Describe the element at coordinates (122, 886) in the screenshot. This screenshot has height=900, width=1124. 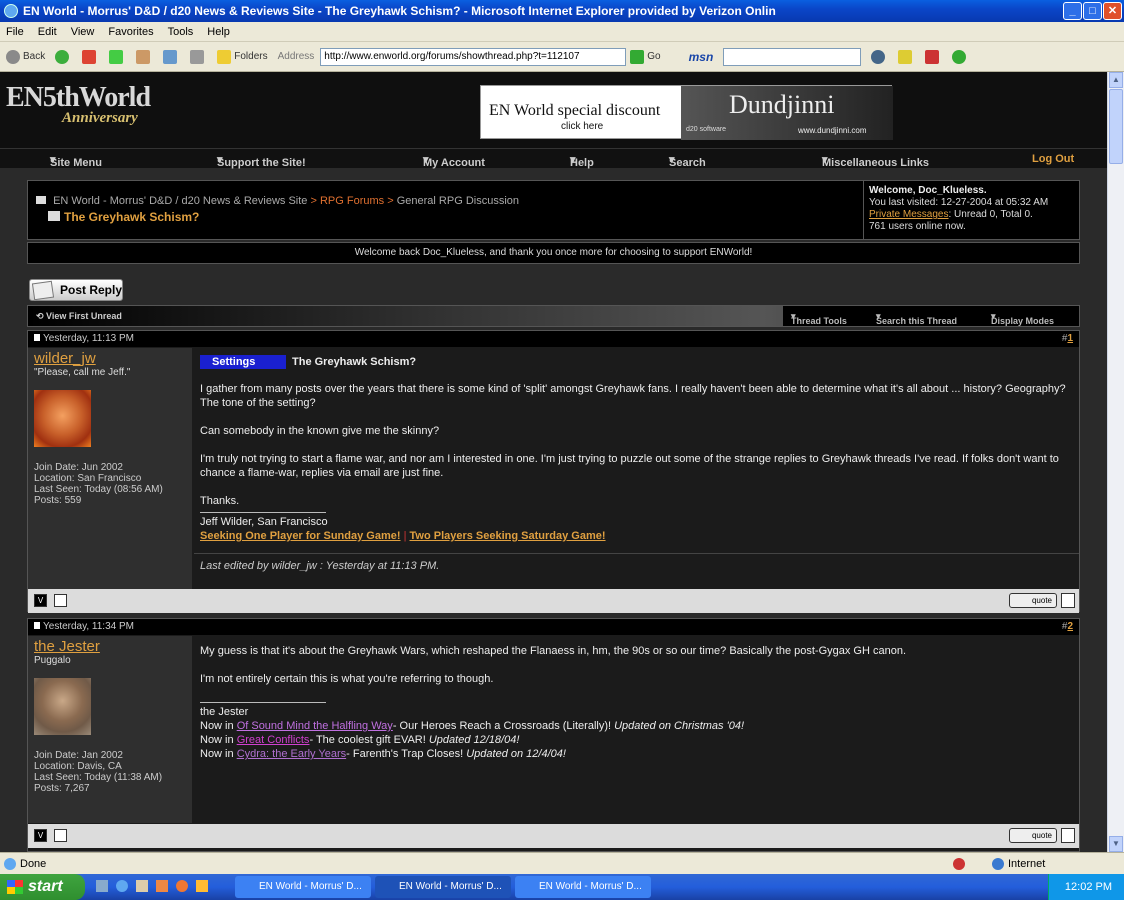
I see `quicklaunch-ie-icon` at that location.